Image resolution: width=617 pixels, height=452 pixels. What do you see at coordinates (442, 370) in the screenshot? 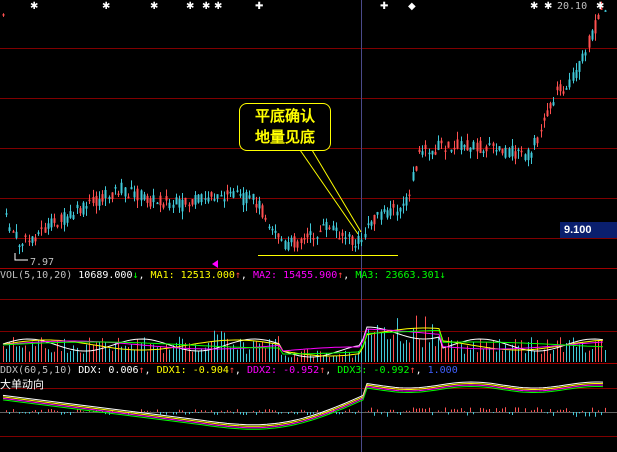
I see `ddx-extra-value: 1.000` at bounding box center [442, 370].